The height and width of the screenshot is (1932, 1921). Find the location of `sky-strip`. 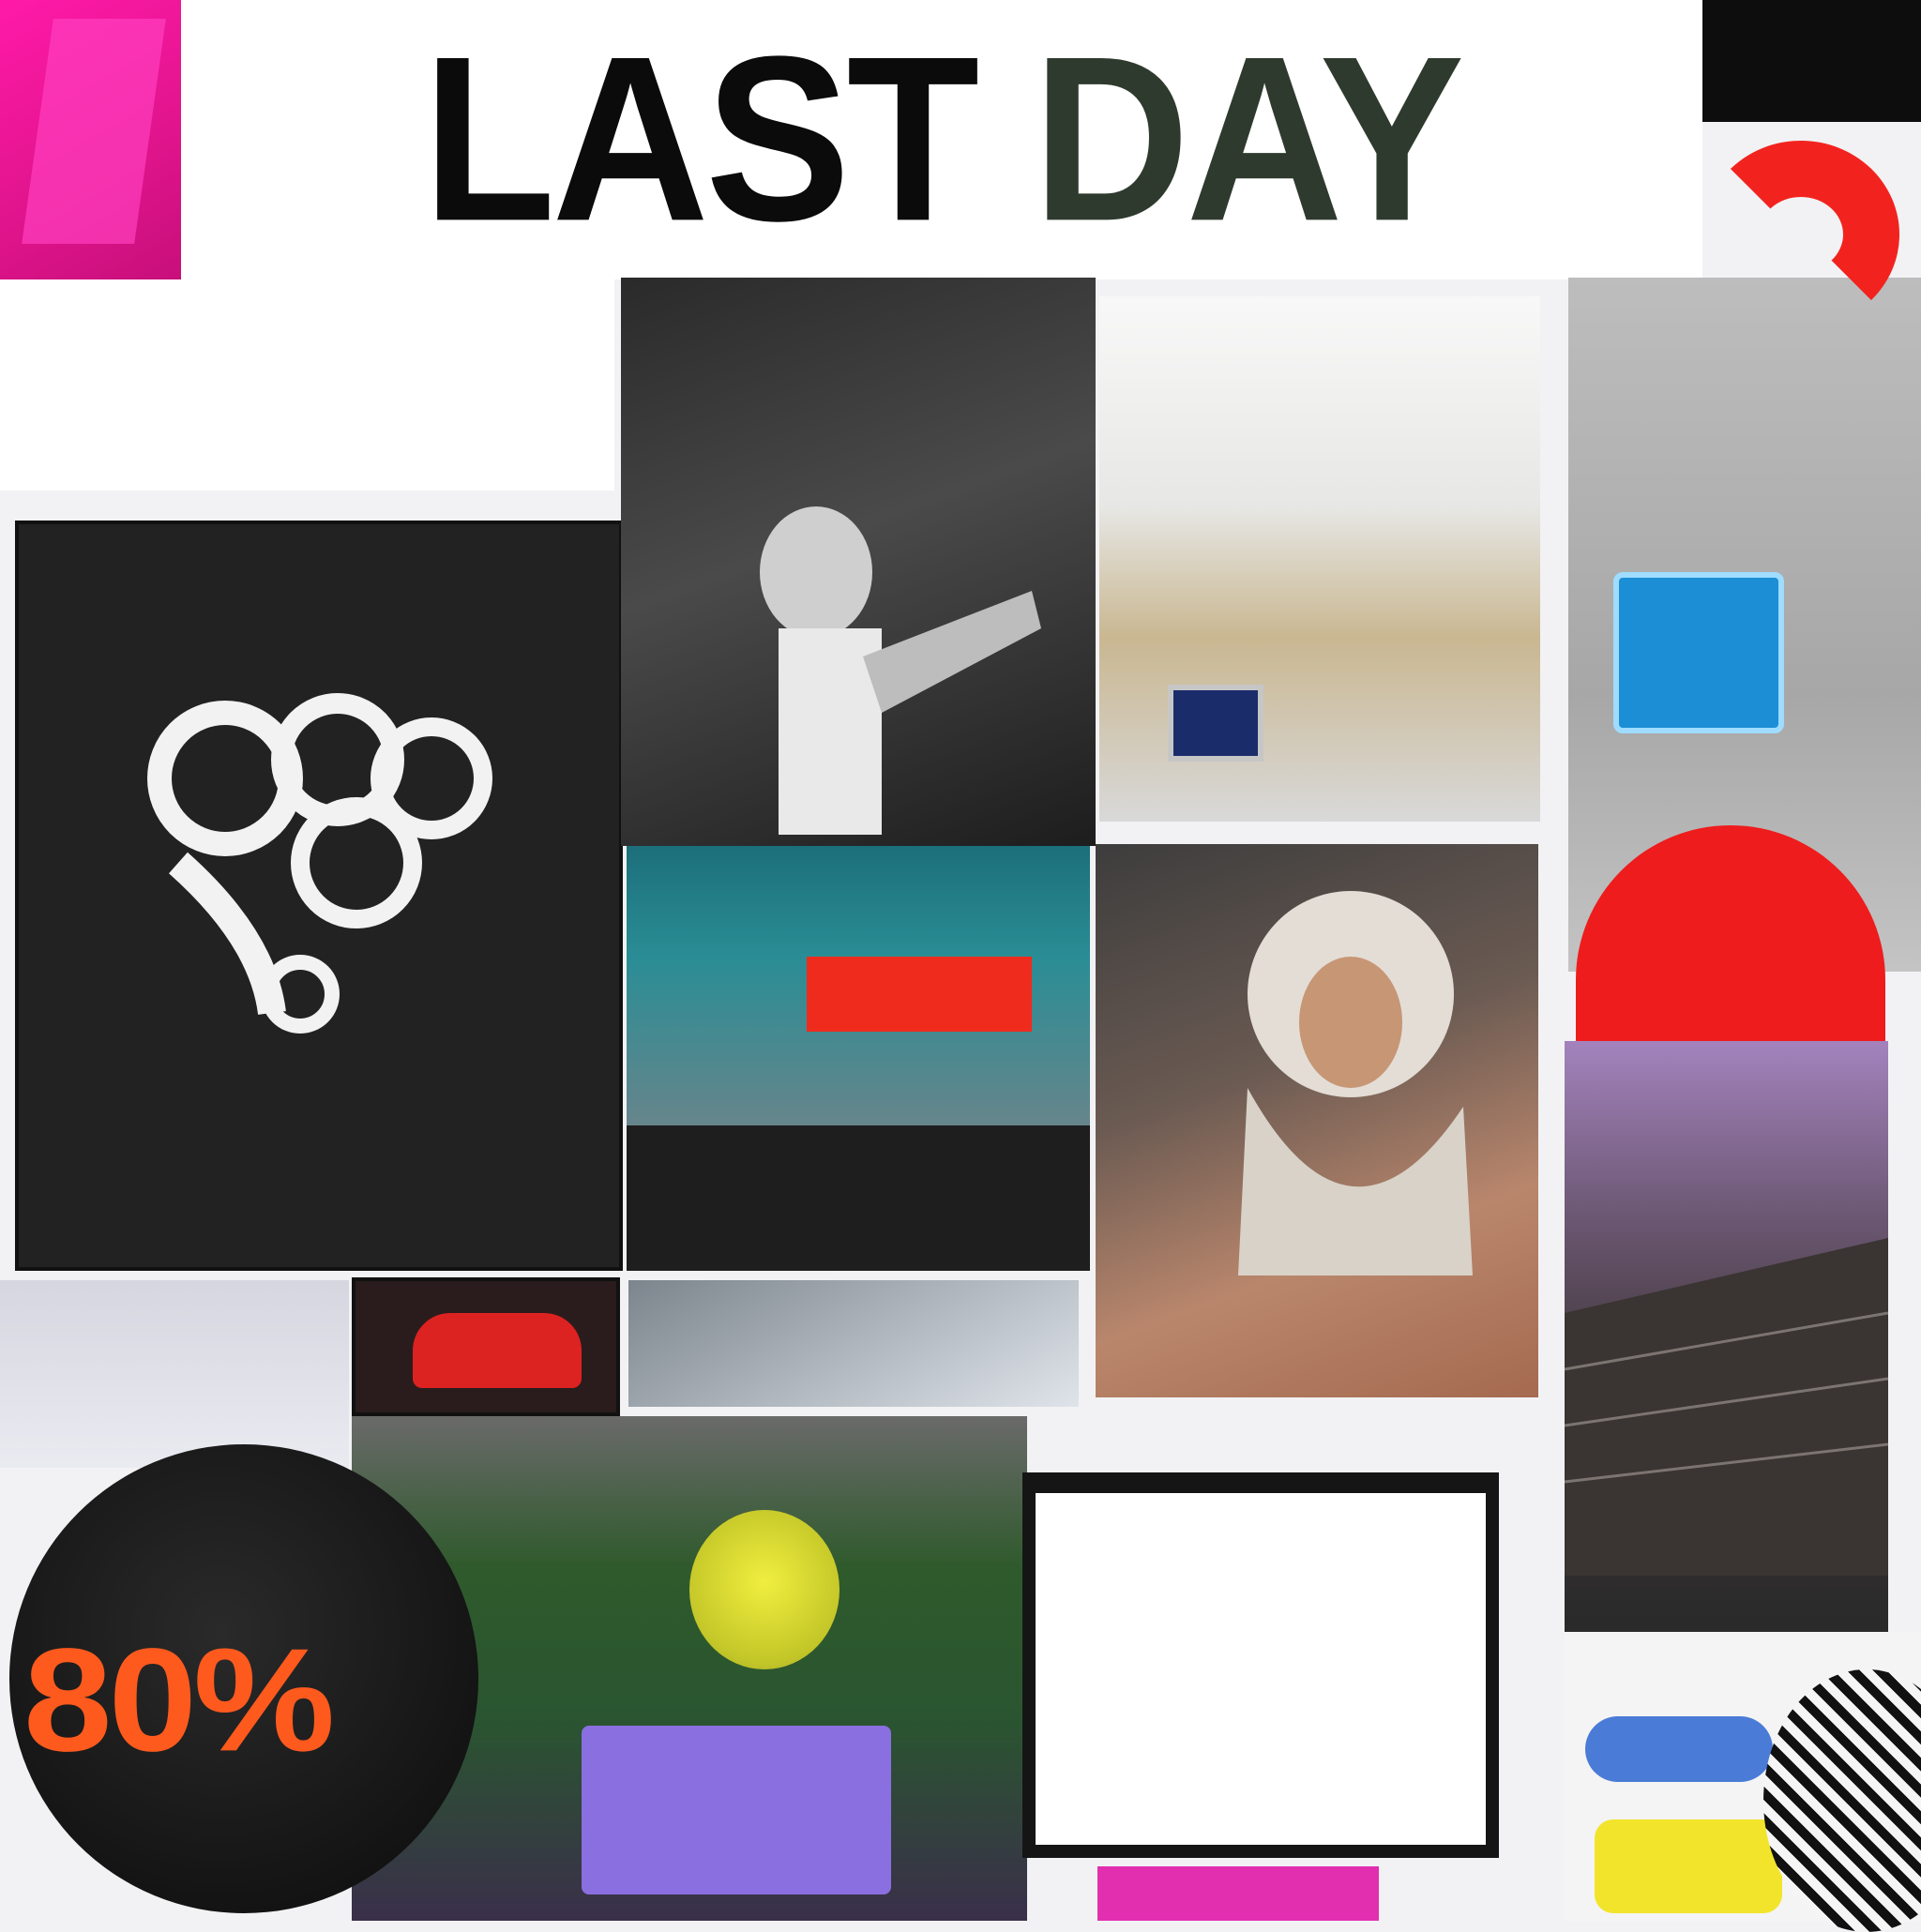

sky-strip is located at coordinates (174, 1374).